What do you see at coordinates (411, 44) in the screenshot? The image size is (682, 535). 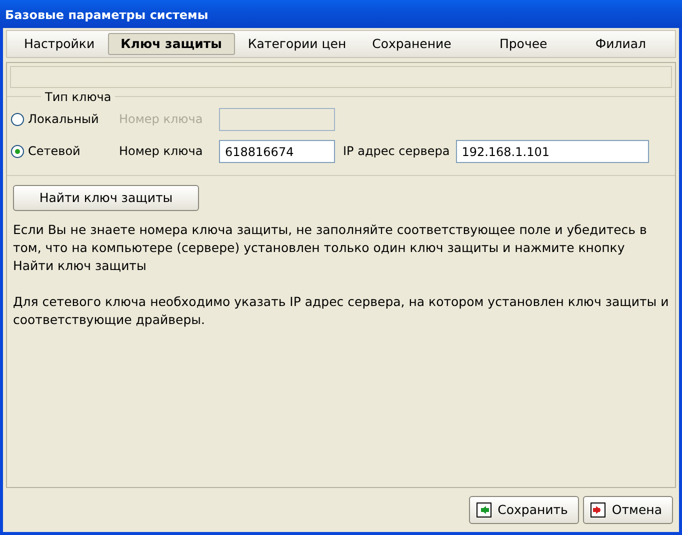 I see `tab: Сохранение` at bounding box center [411, 44].